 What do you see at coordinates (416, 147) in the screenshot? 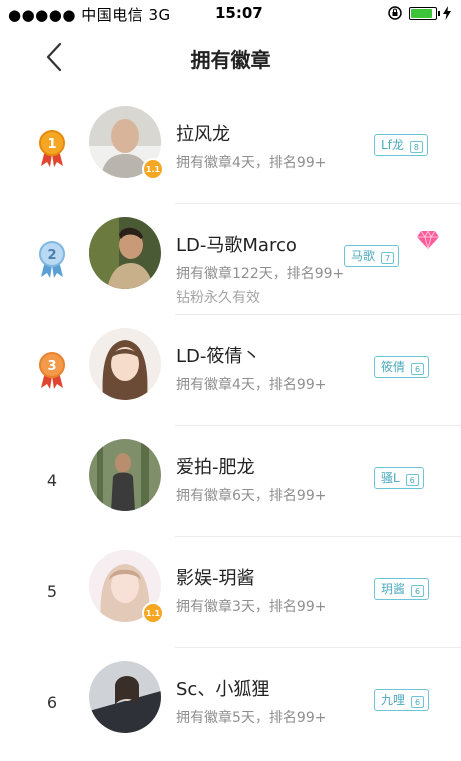
I see `fan-badge-level: 8` at bounding box center [416, 147].